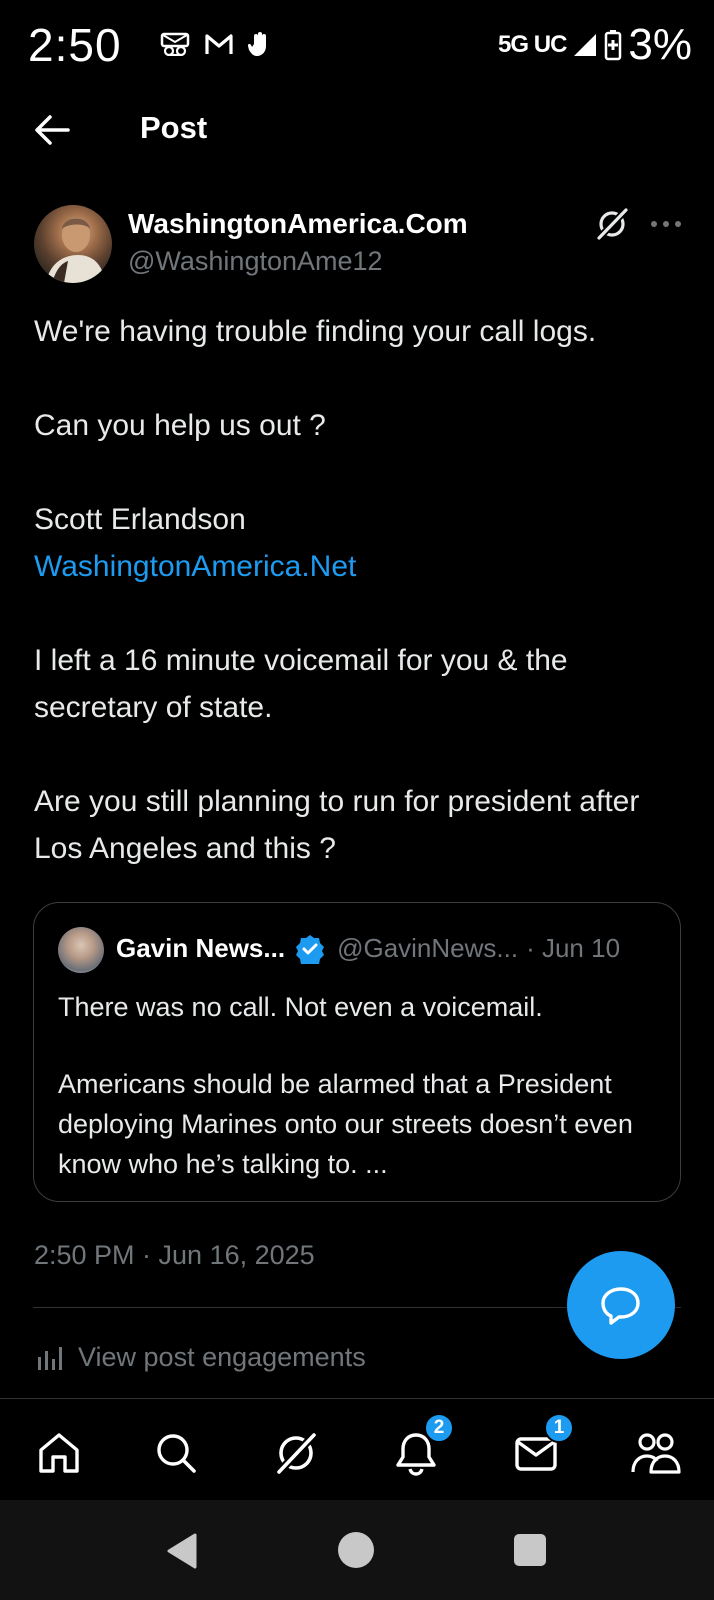 The width and height of the screenshot is (714, 1600). I want to click on post-link: WashingtonAmerica.Net, so click(359, 566).